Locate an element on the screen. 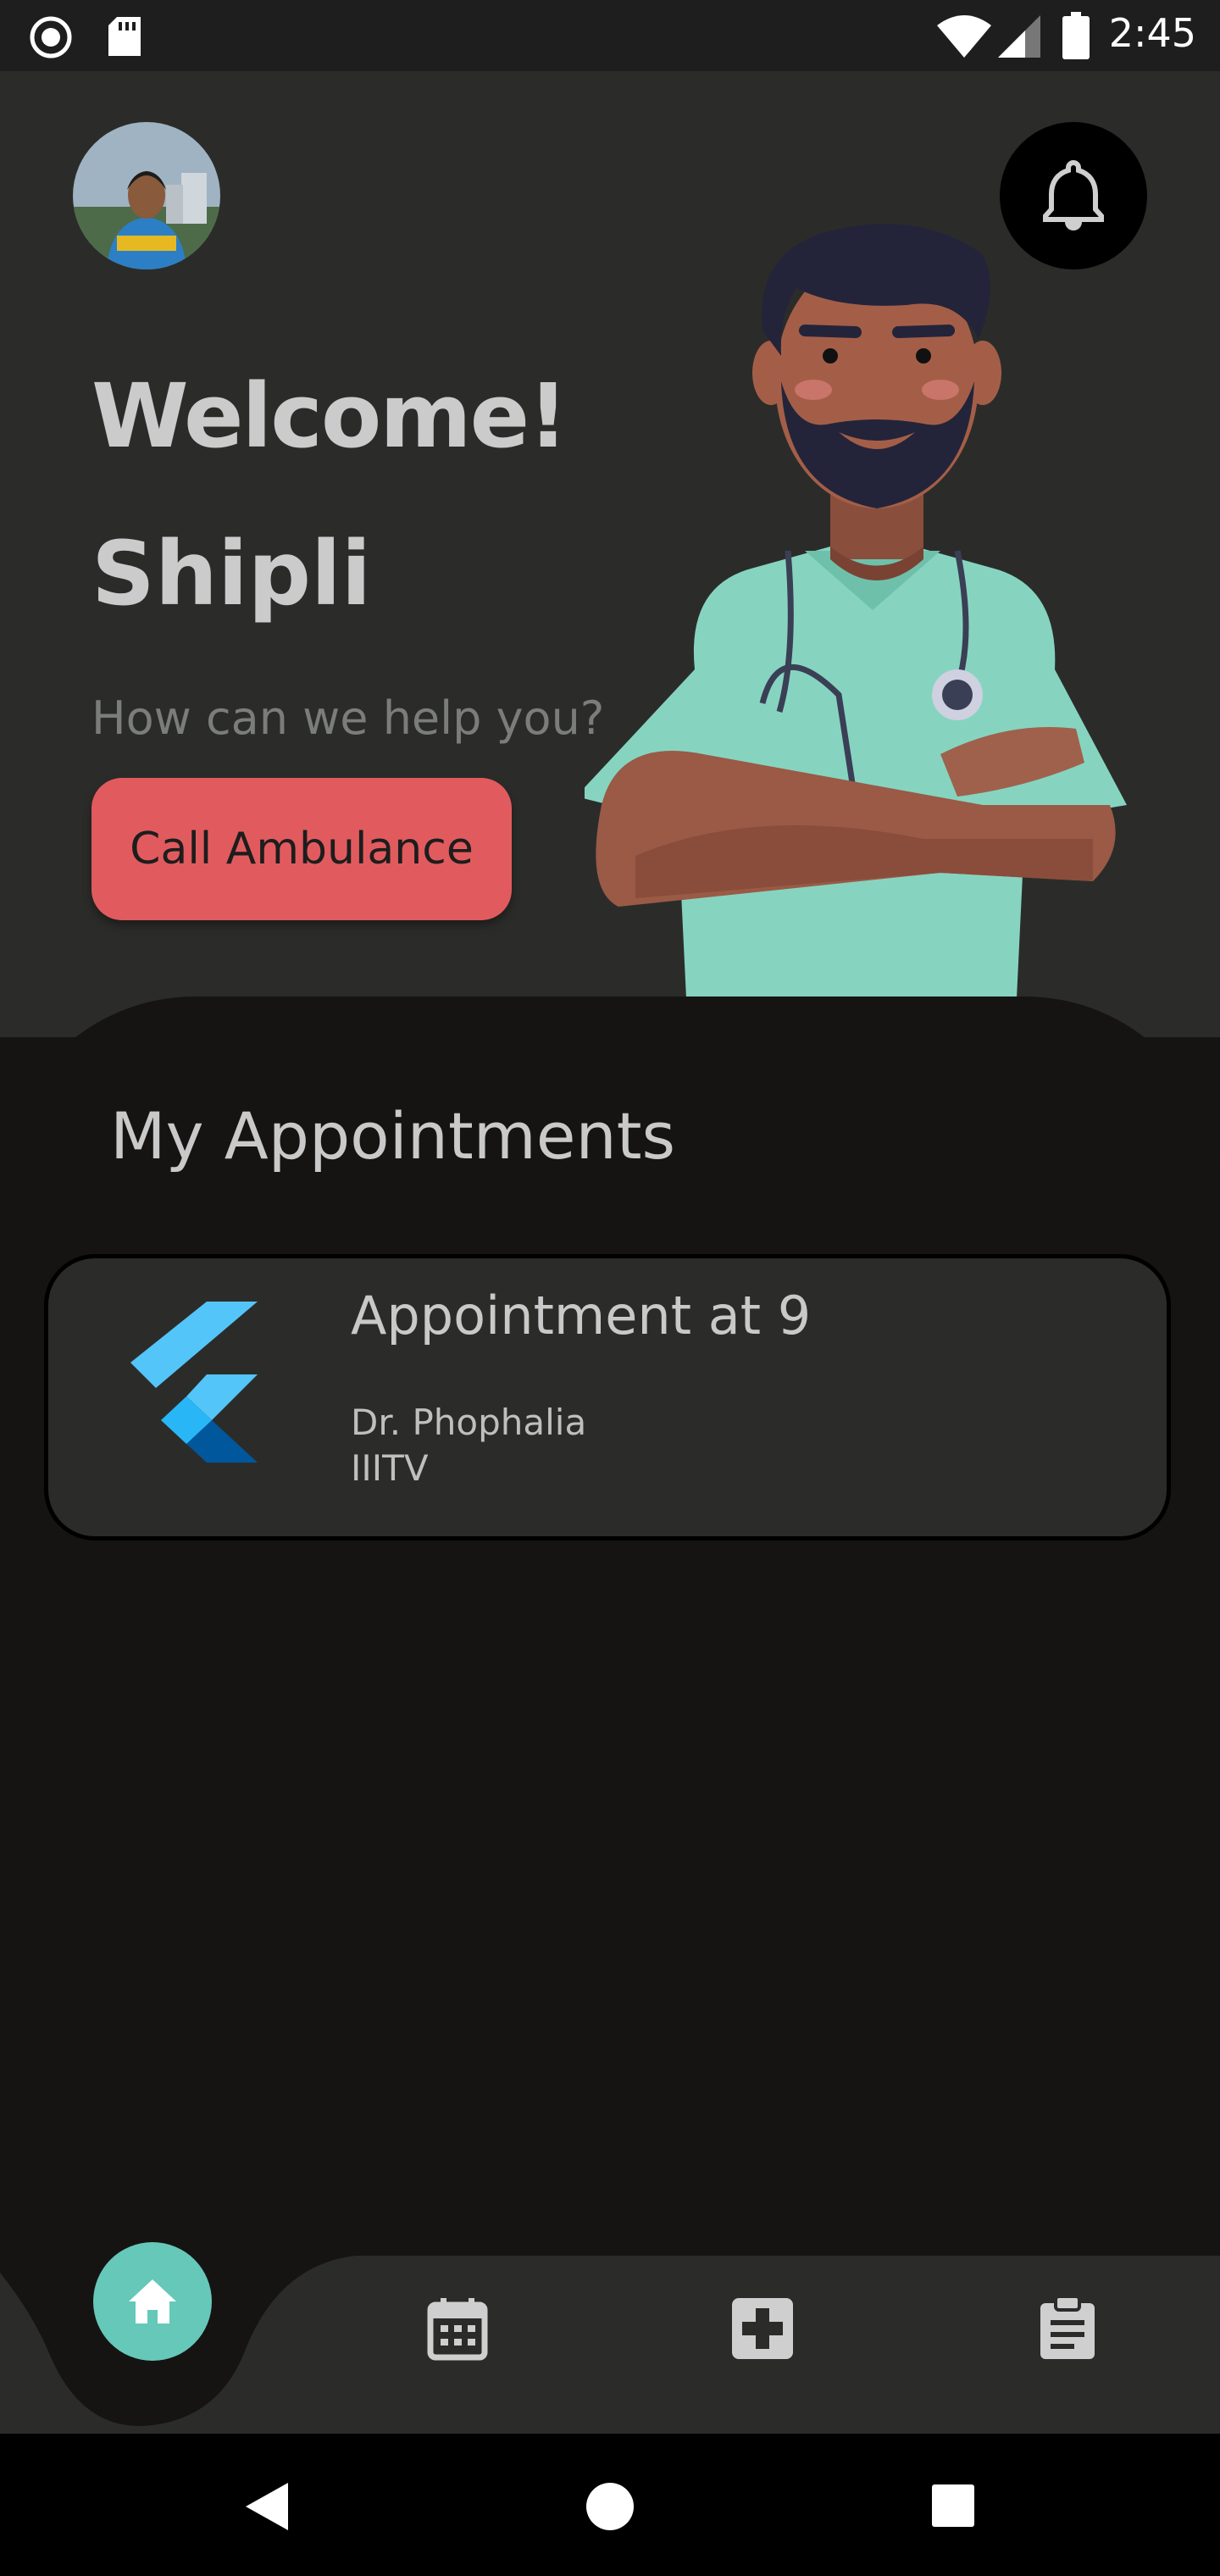 This screenshot has width=1220, height=2576. system-navigation-bar is located at coordinates (610, 2505).